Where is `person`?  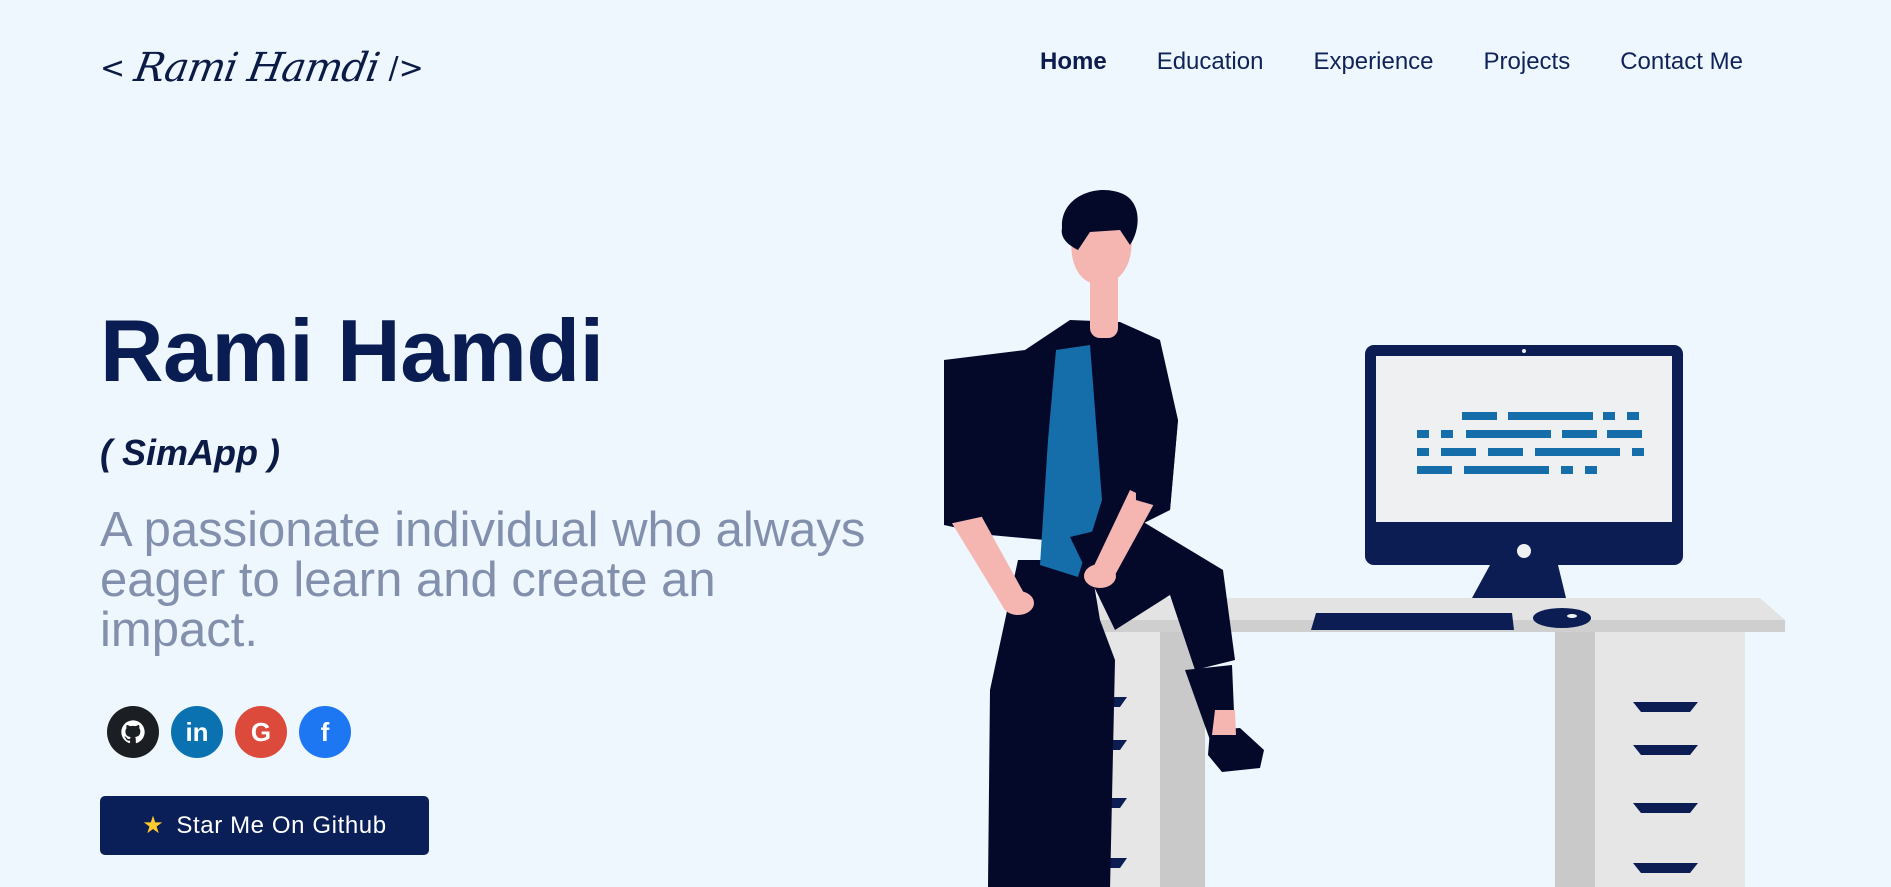
person is located at coordinates (1104, 538).